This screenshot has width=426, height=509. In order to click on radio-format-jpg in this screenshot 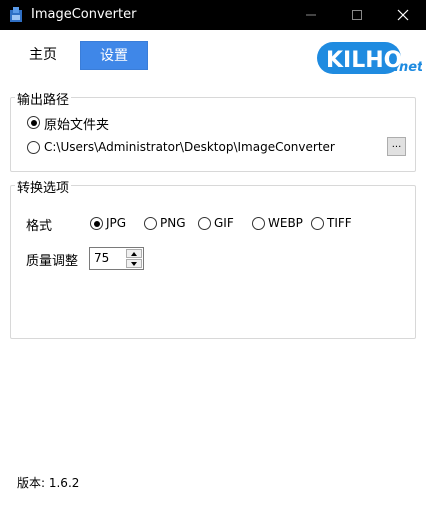, I will do `click(96, 223)`.